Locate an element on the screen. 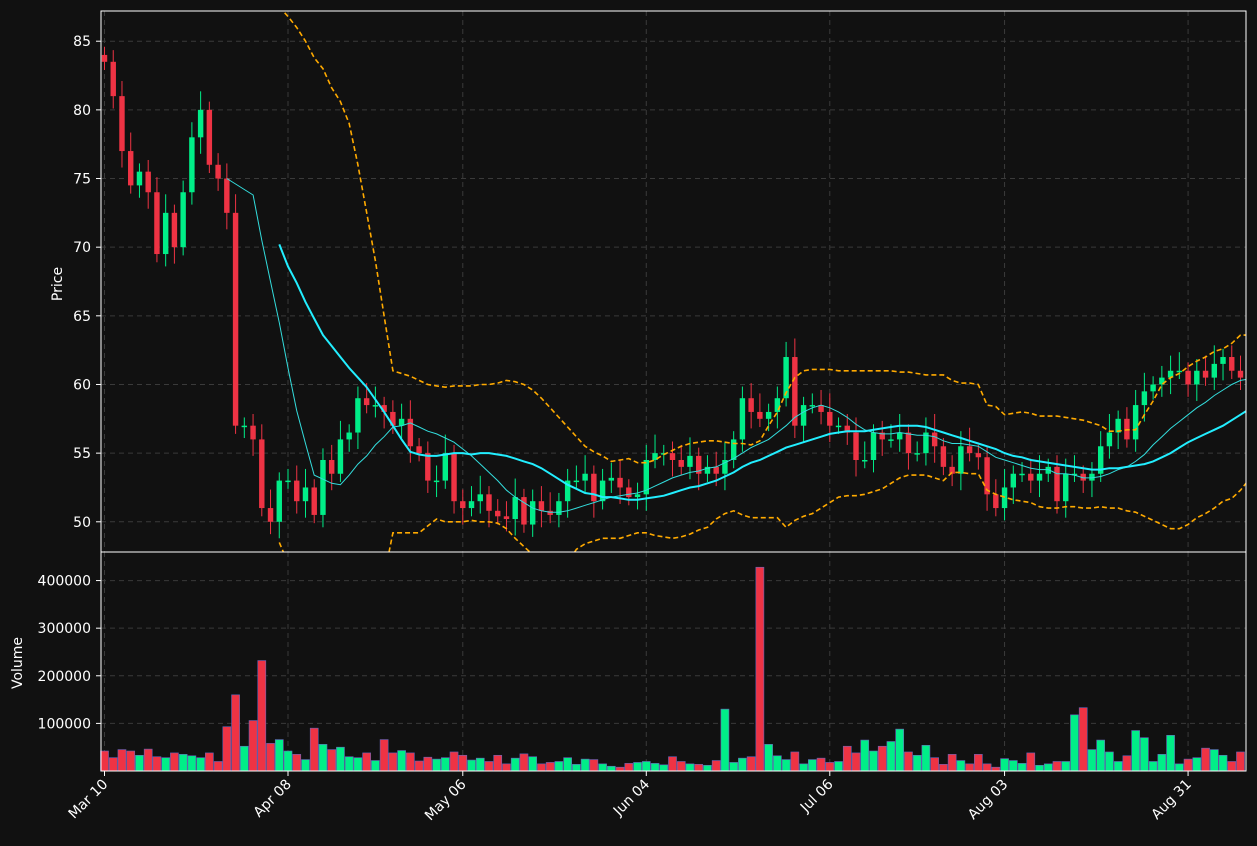 The width and height of the screenshot is (1257, 846). volume-tick-label: 200000 is located at coordinates (64, 677).